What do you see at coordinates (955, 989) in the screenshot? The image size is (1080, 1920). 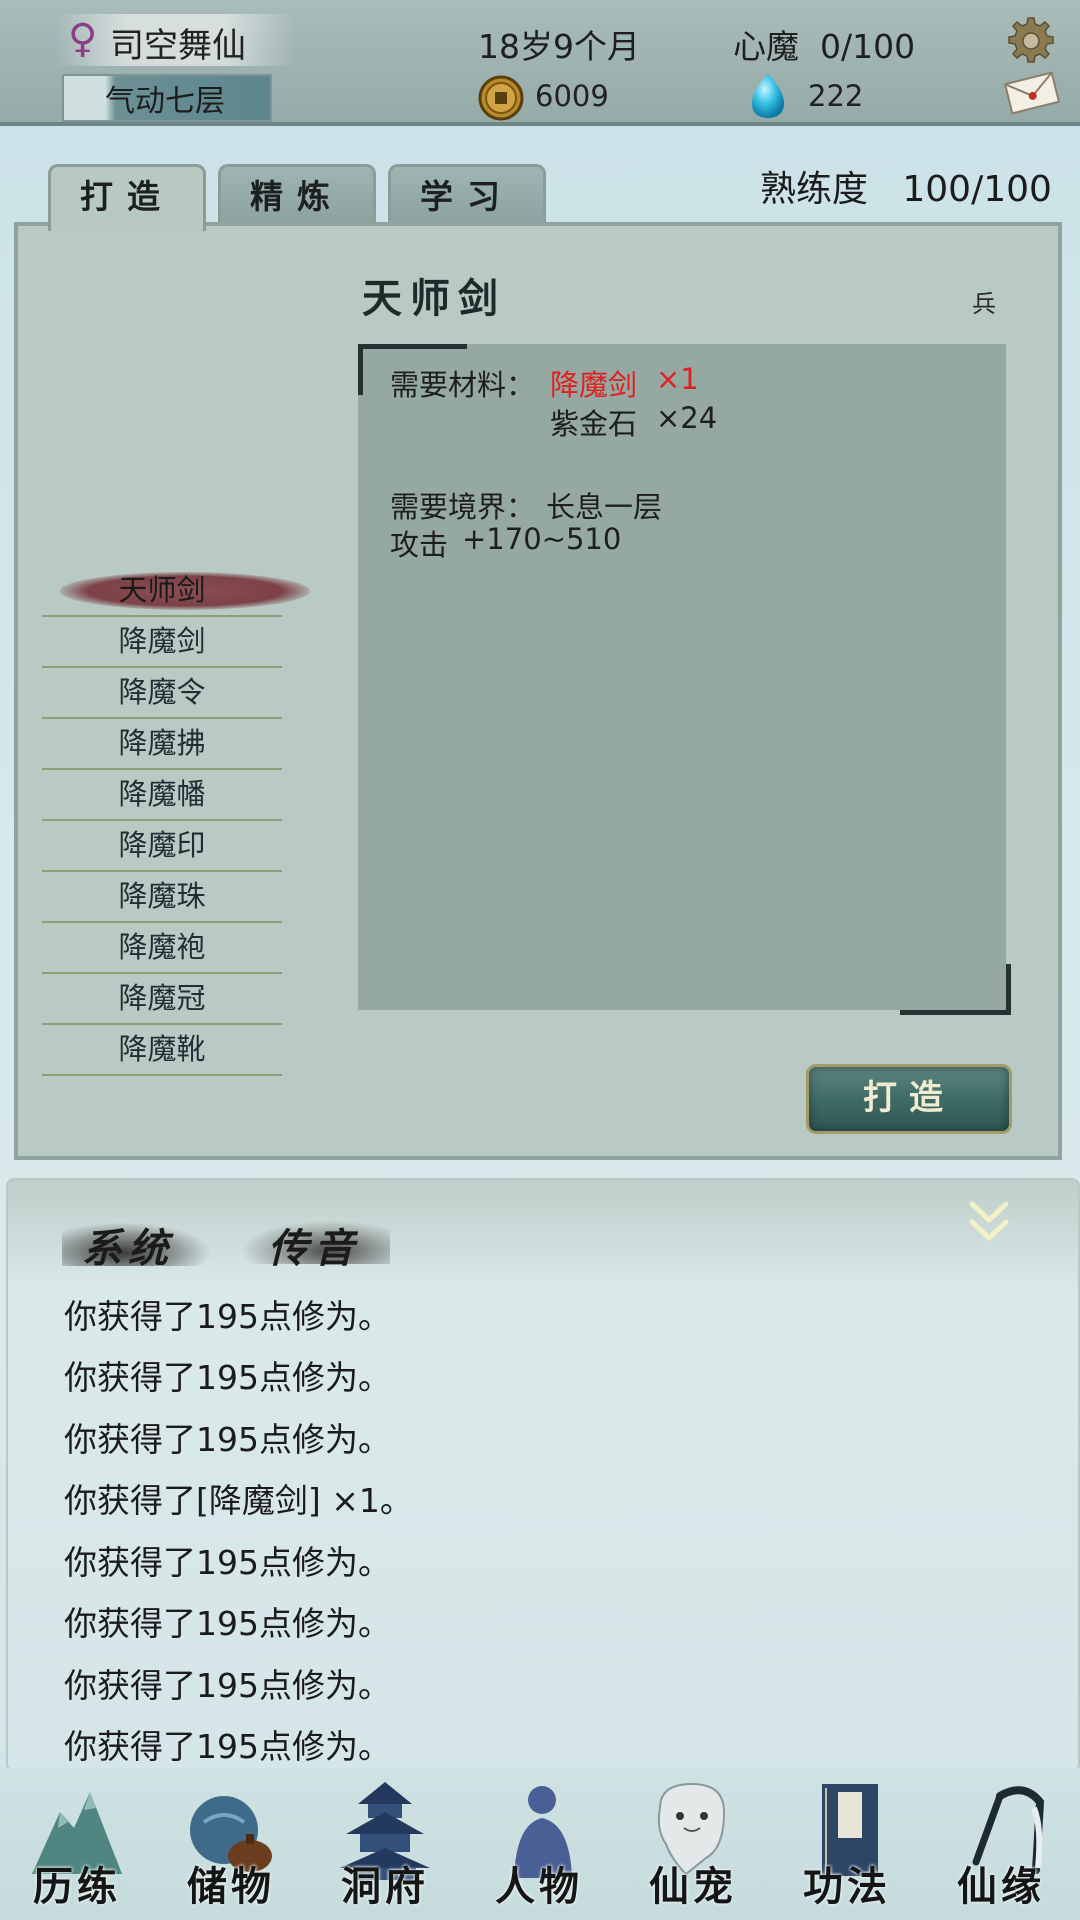 I see `detail-corner-bottom-right` at bounding box center [955, 989].